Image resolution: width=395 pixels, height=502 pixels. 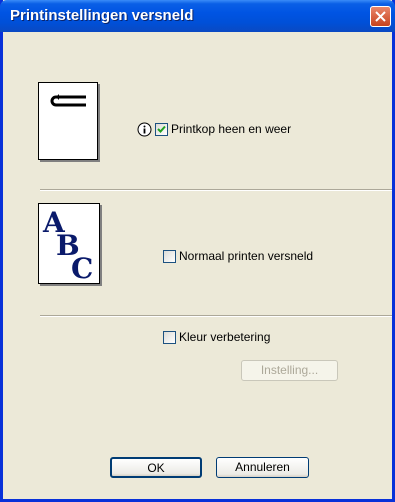 What do you see at coordinates (246, 256) in the screenshot?
I see `normal-fast-label: Normaal printen versneld` at bounding box center [246, 256].